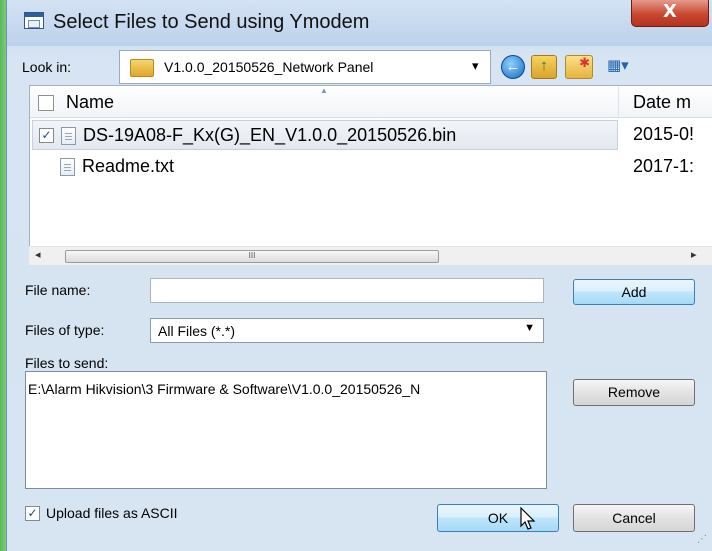 The image size is (712, 551). What do you see at coordinates (662, 102) in the screenshot?
I see `column-header-date: Date m` at bounding box center [662, 102].